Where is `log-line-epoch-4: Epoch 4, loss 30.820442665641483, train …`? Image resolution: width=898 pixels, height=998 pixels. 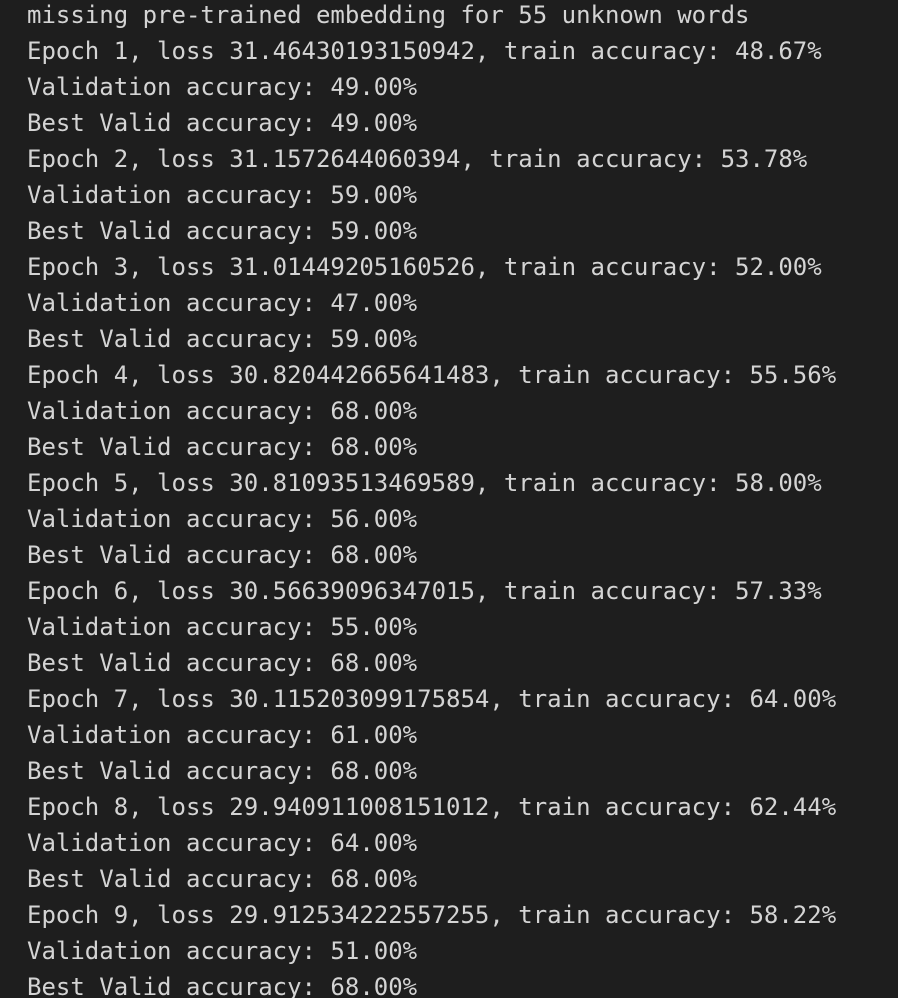 log-line-epoch-4: Epoch 4, loss 30.820442665641483, train … is located at coordinates (432, 375).